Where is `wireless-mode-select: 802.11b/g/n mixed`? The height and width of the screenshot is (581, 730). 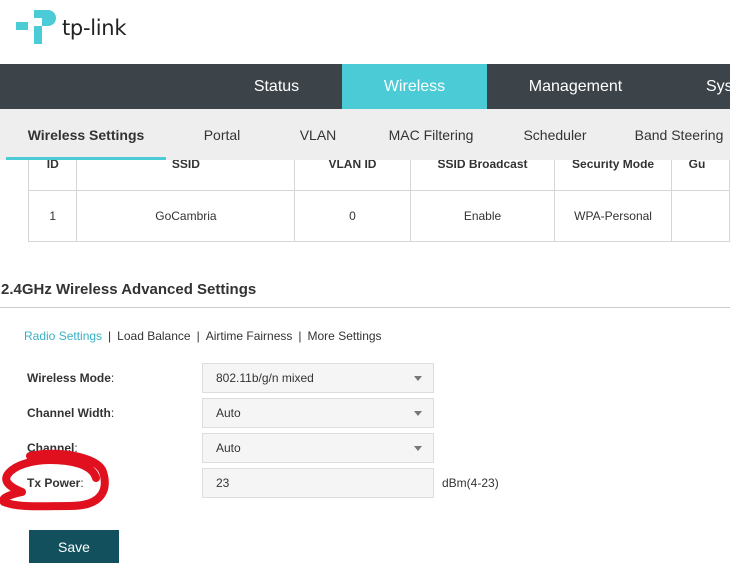
wireless-mode-select: 802.11b/g/n mixed is located at coordinates (318, 378).